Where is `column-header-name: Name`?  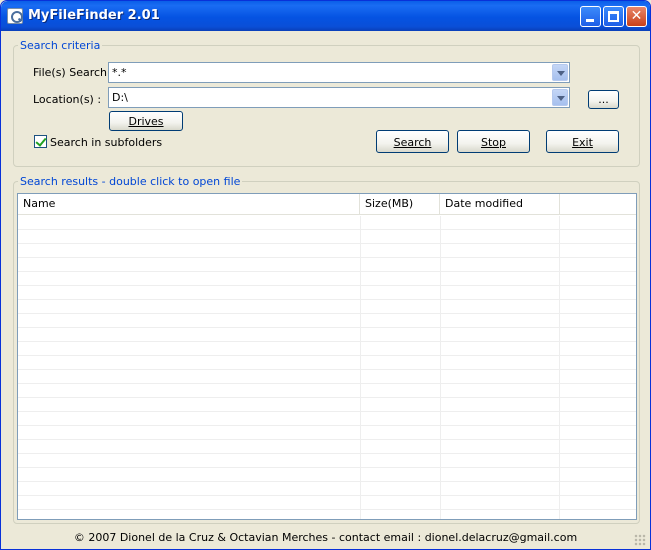 column-header-name: Name is located at coordinates (189, 204).